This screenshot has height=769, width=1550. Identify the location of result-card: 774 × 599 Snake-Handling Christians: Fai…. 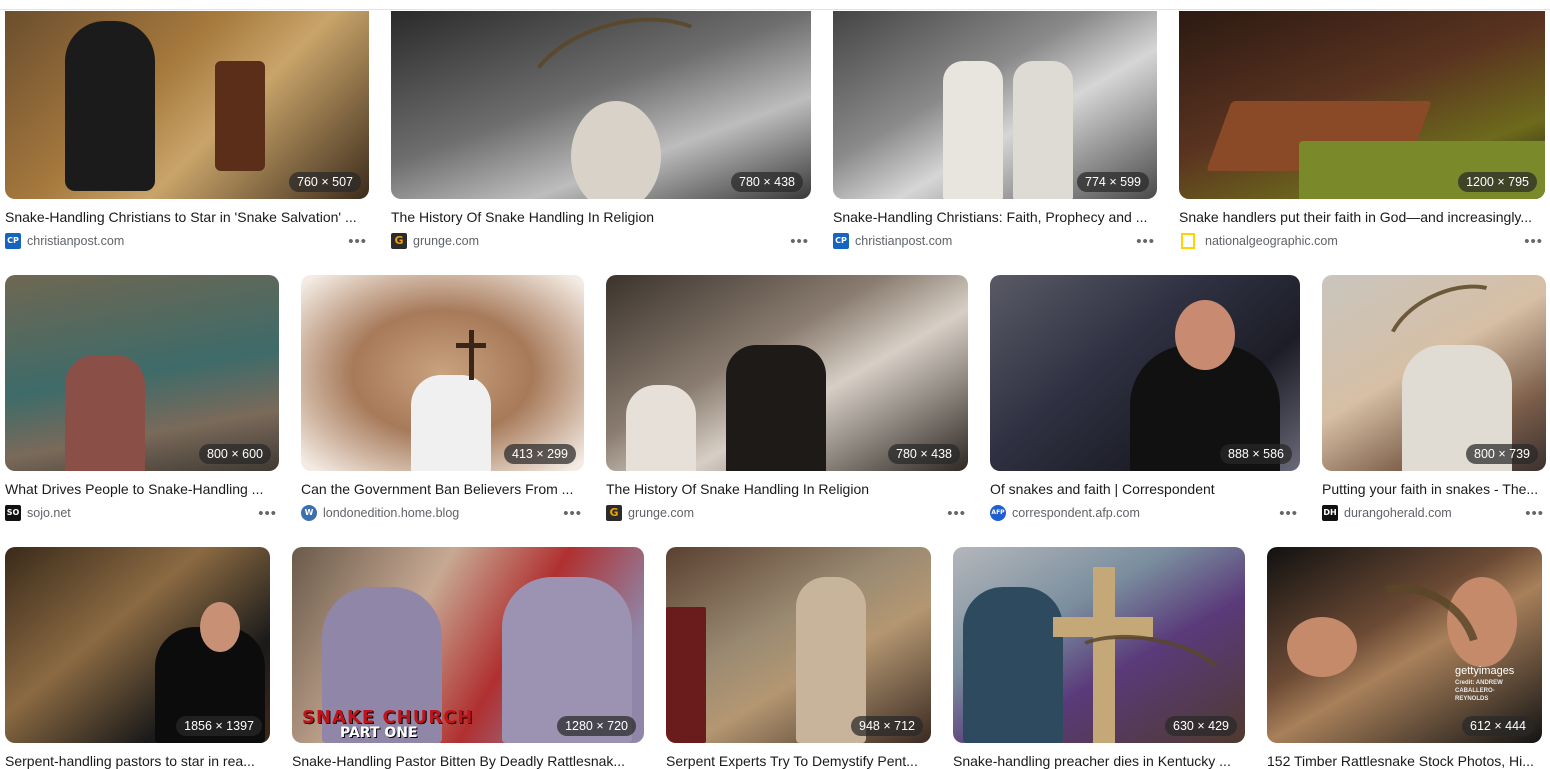
(995, 131).